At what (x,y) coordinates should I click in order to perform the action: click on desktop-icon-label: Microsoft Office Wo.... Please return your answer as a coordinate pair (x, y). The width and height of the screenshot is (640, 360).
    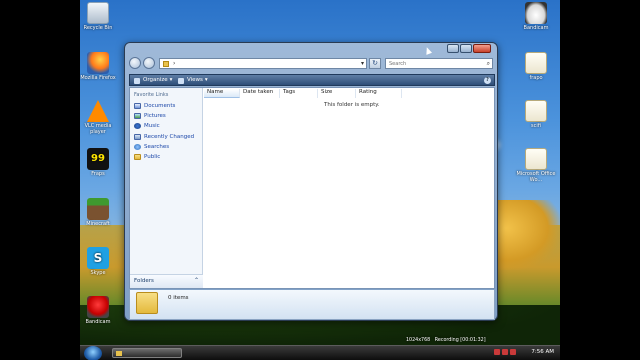
    Looking at the image, I should click on (536, 177).